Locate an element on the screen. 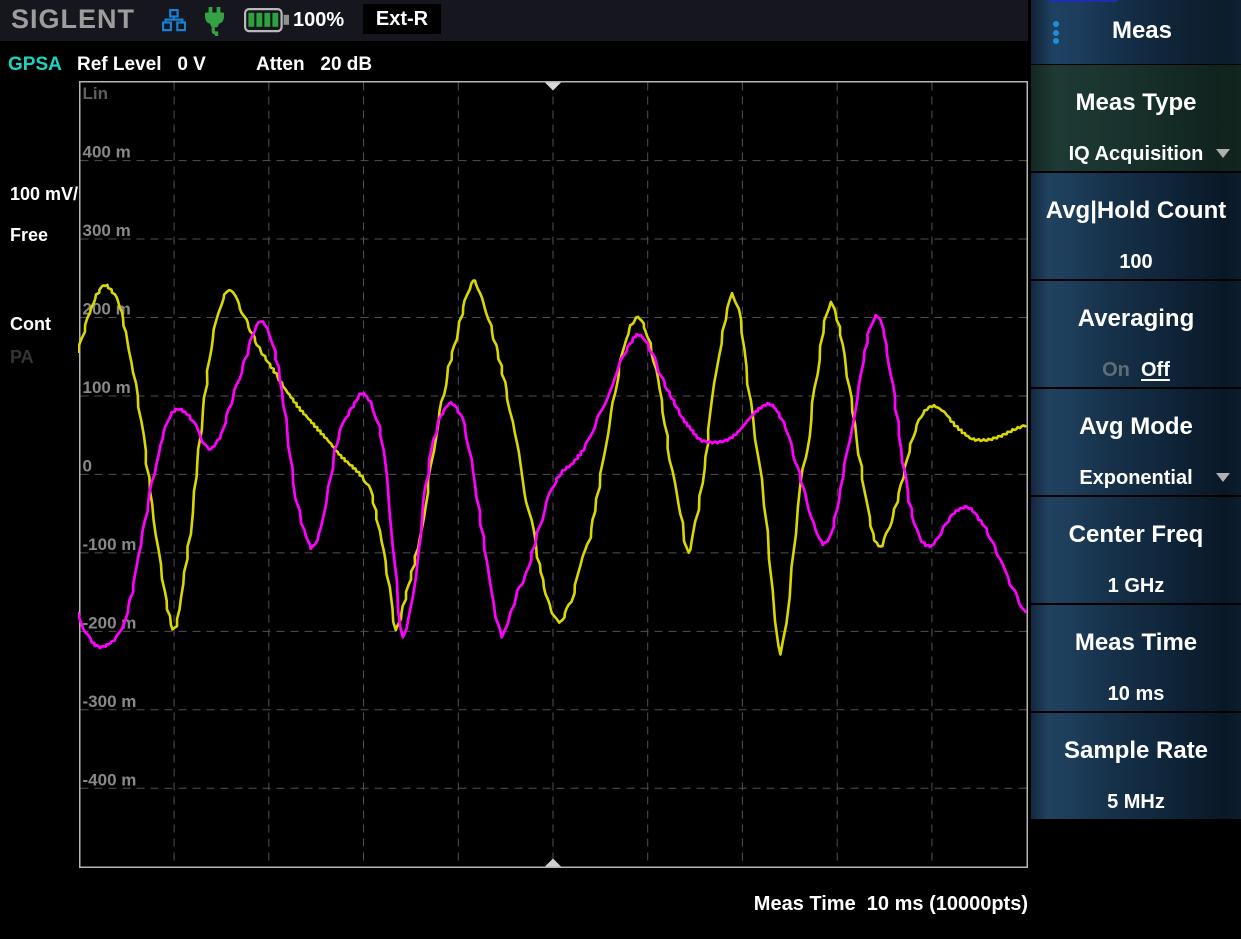 The width and height of the screenshot is (1241, 939). svg-text: -300 m is located at coordinates (110, 701).